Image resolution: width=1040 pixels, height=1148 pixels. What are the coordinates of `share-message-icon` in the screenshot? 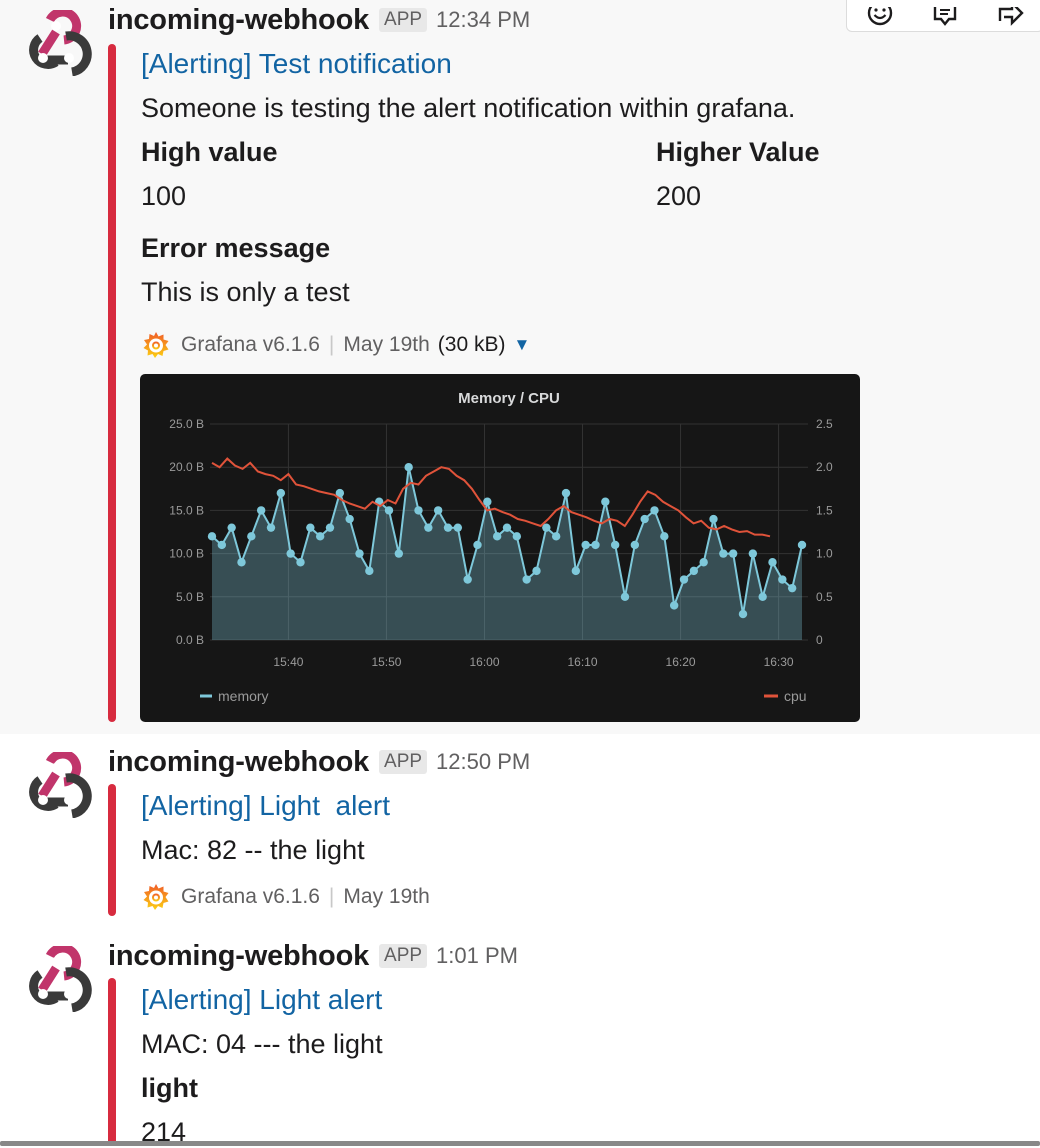 It's located at (1010, 19).